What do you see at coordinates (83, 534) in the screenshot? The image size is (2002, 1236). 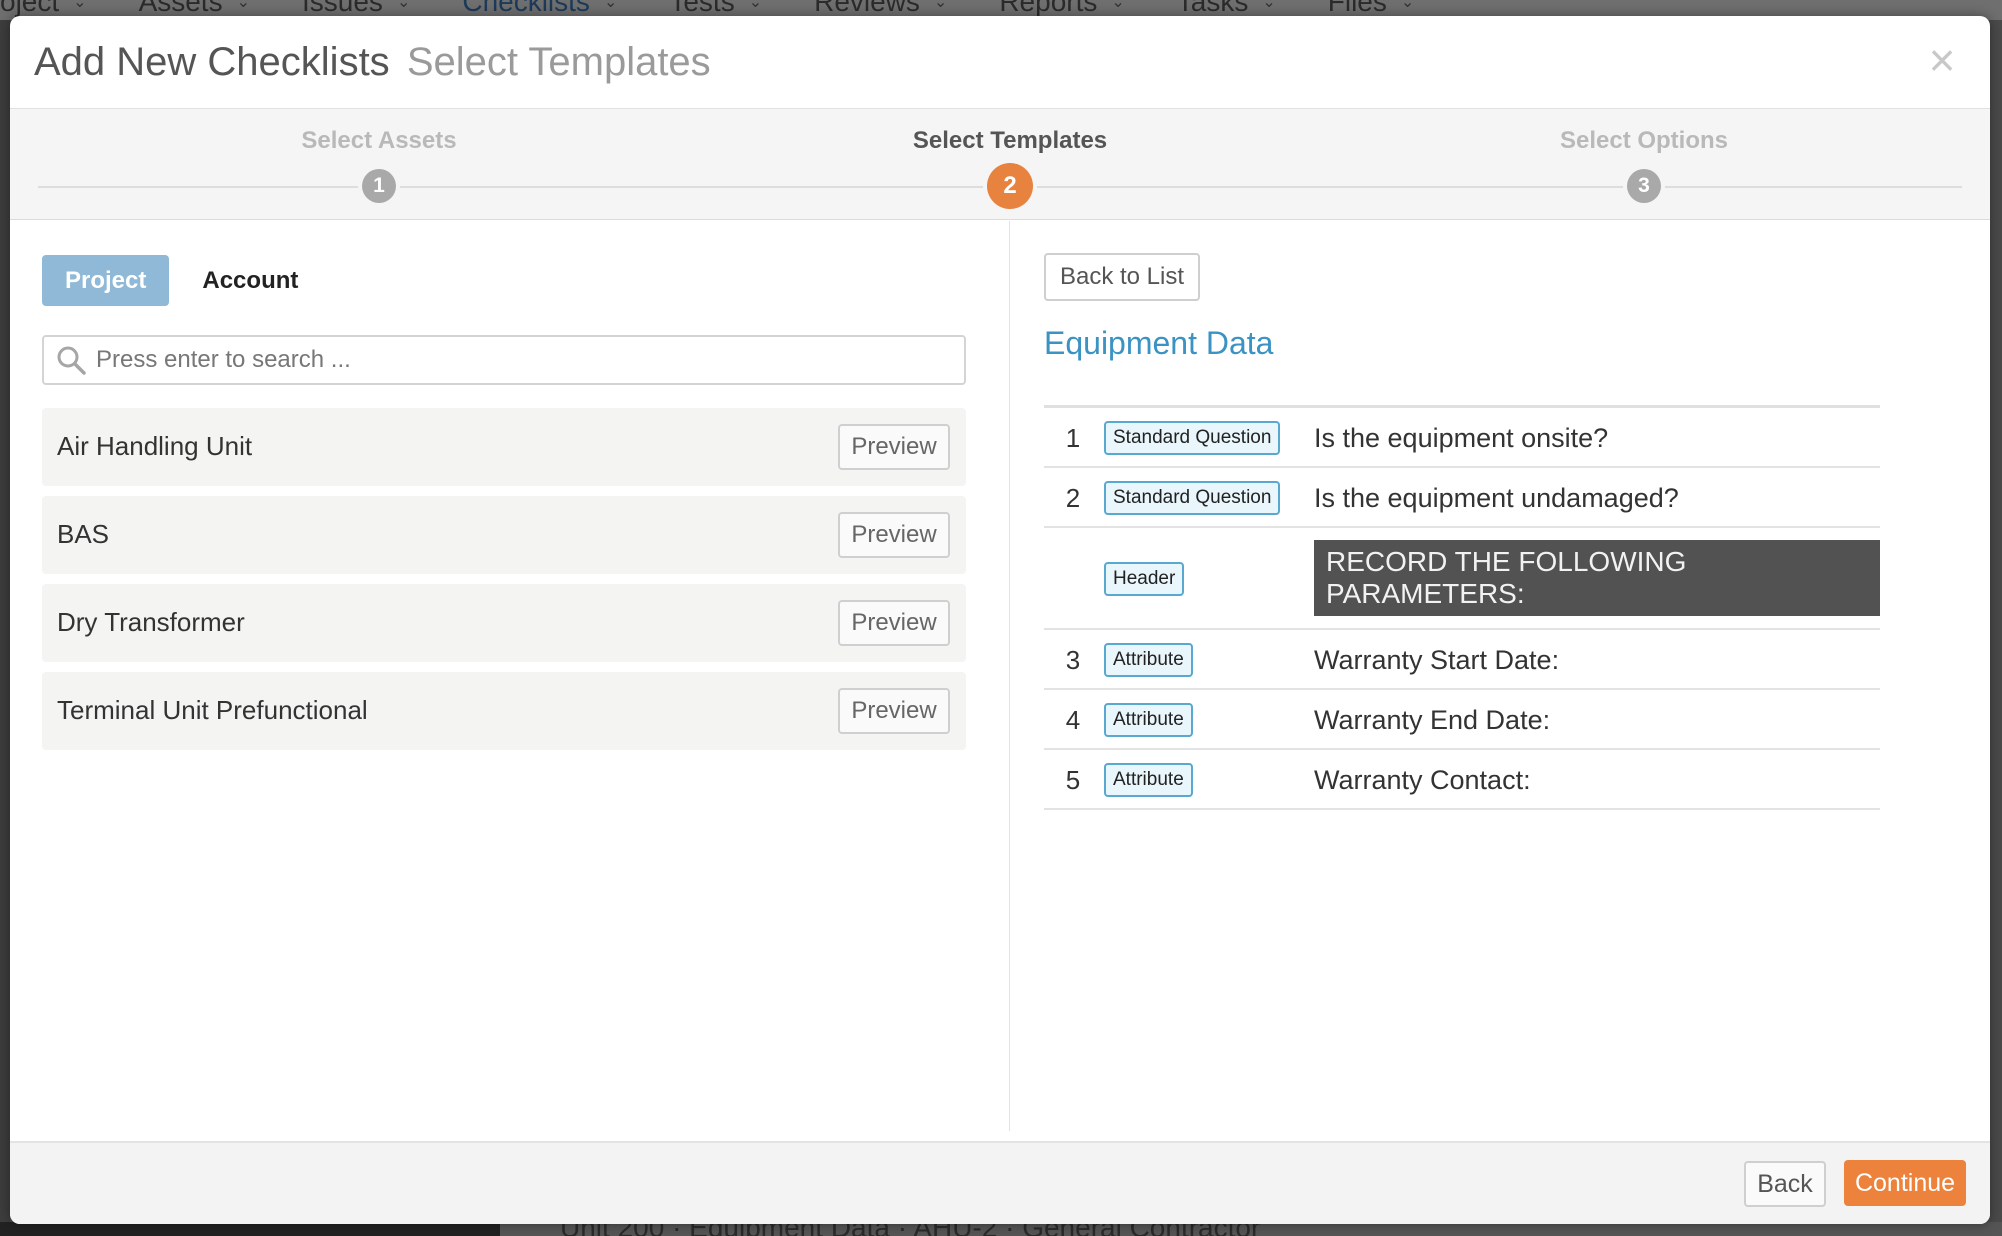 I see `template-name: BAS` at bounding box center [83, 534].